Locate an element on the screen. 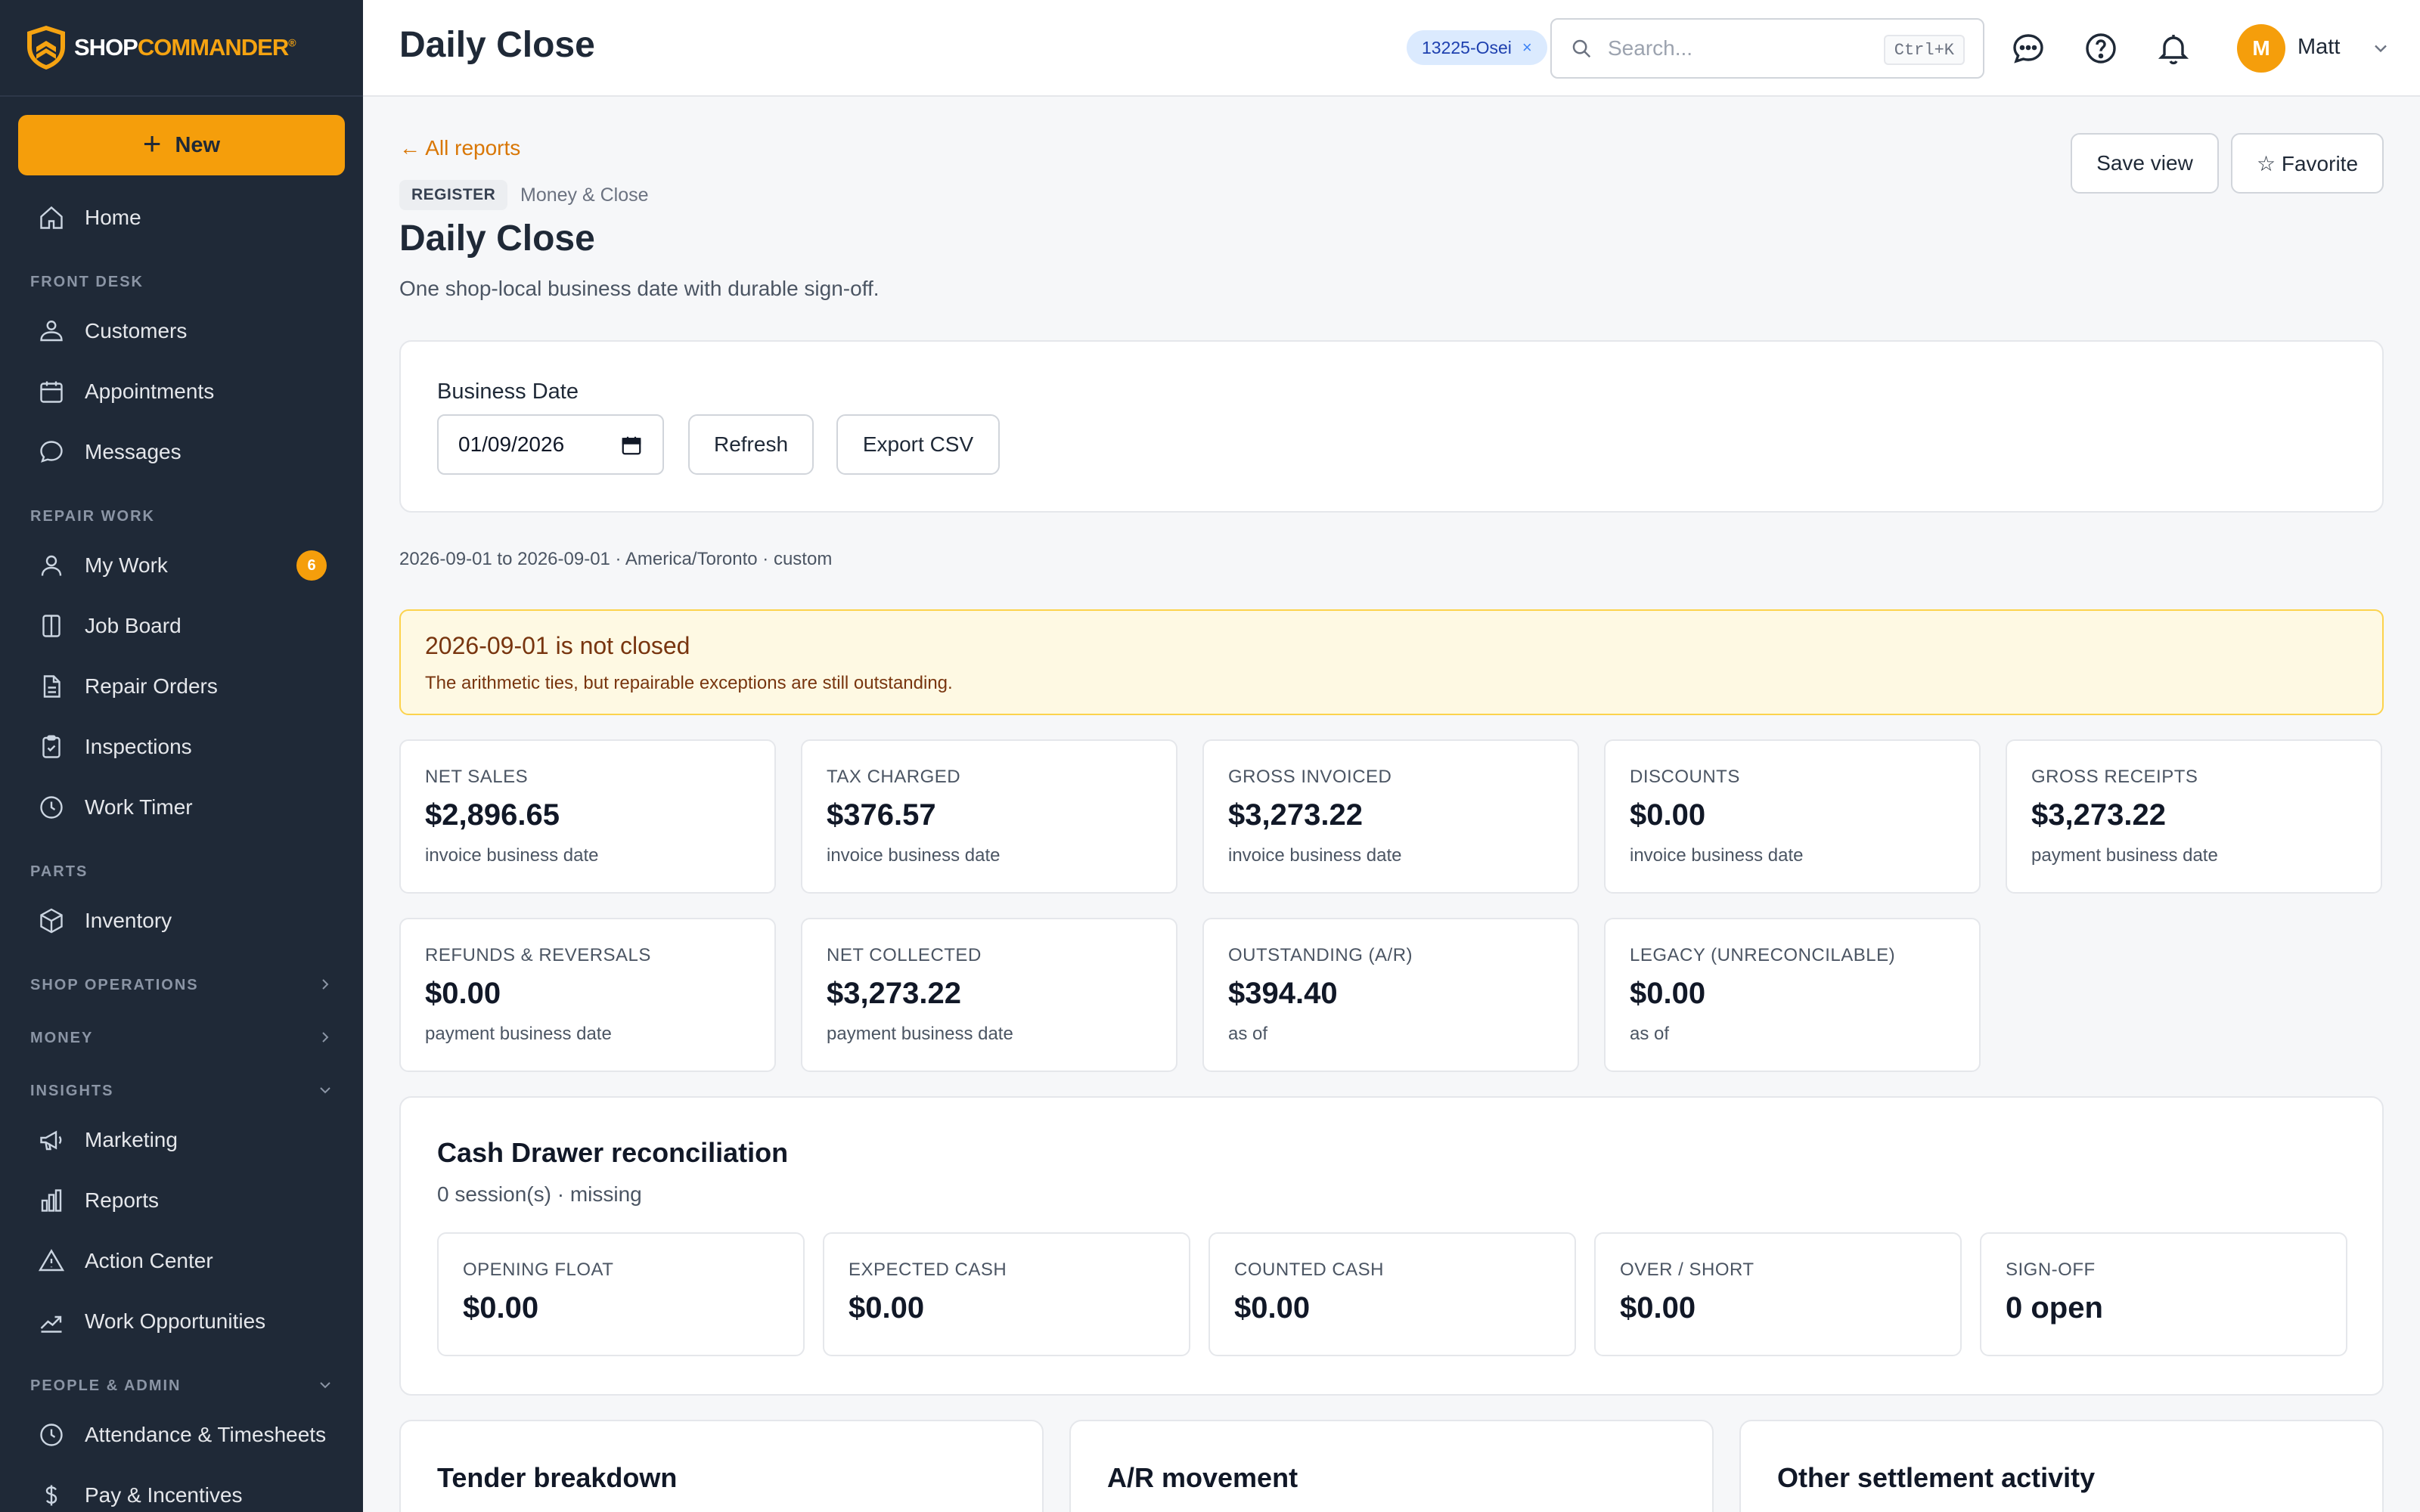  refresh-button: Refresh is located at coordinates (751, 444).